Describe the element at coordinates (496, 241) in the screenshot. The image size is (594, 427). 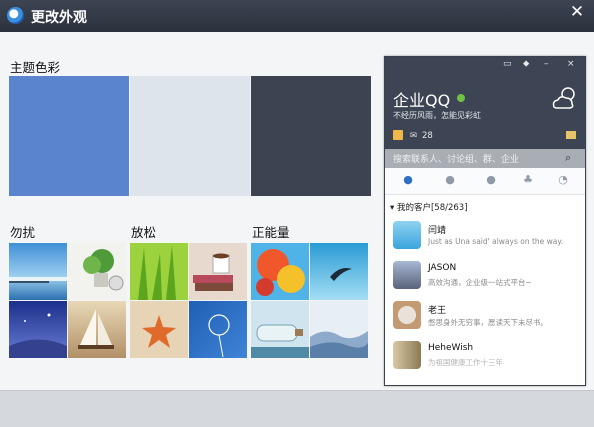
I see `contact-message: Just as Una said' always on the way.` at that location.